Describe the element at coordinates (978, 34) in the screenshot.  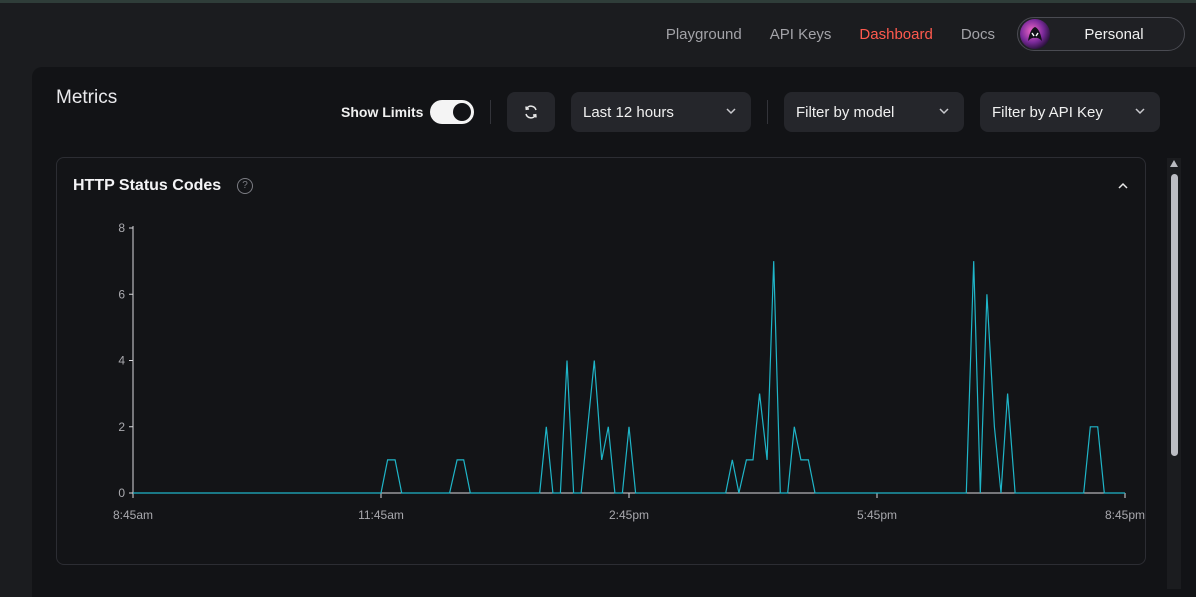
I see `nav-link-docs: Docs` at that location.